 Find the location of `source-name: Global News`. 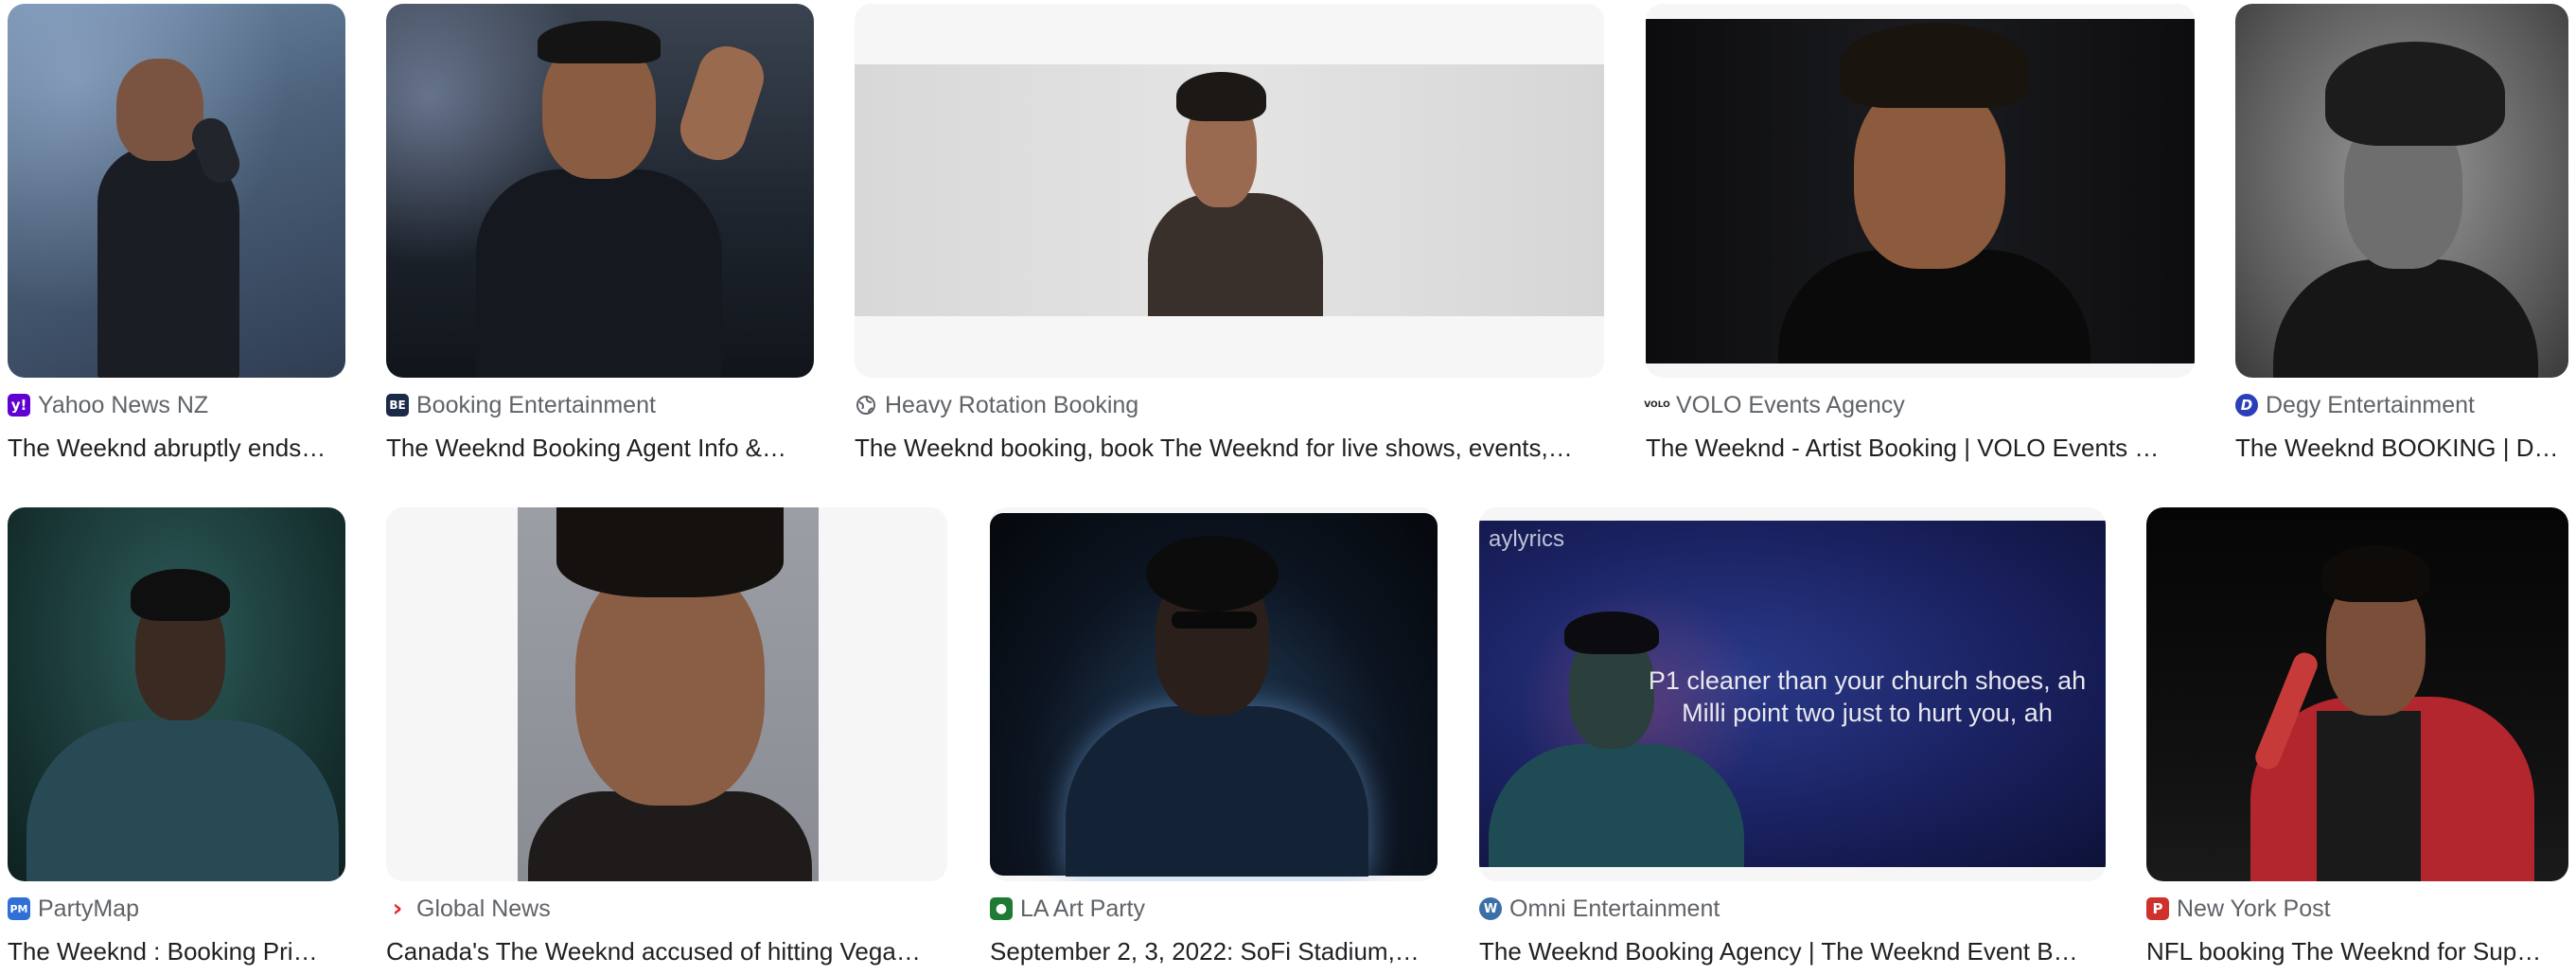

source-name: Global News is located at coordinates (483, 908).